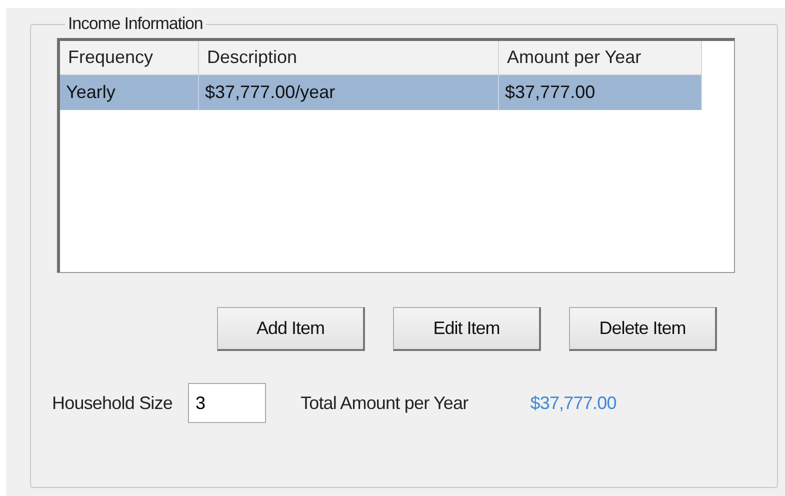  I want to click on column-header: Description, so click(349, 58).